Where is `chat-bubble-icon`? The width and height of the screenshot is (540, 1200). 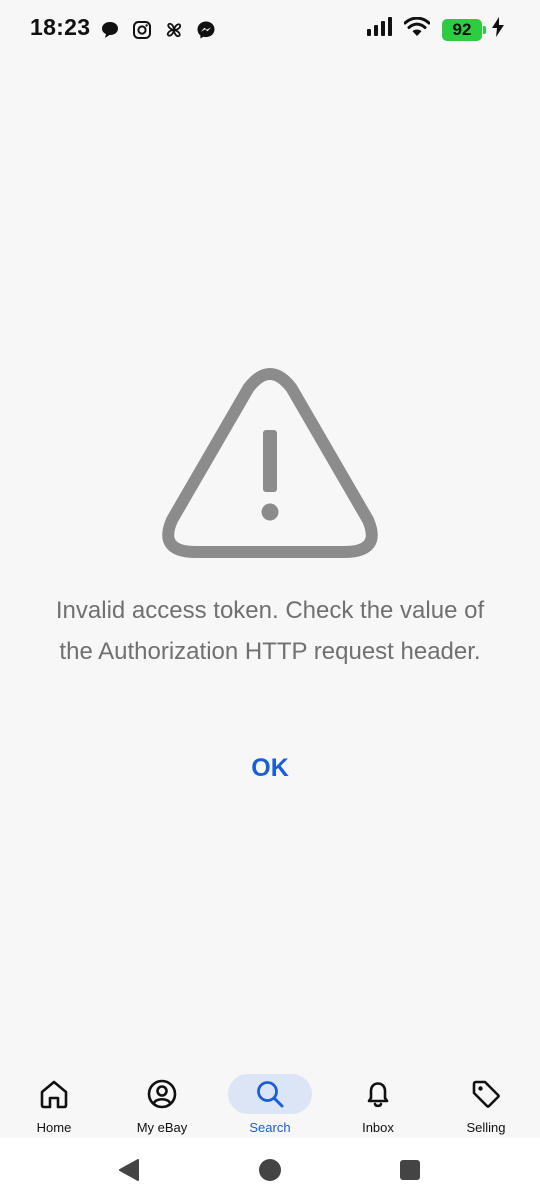
chat-bubble-icon is located at coordinates (110, 30).